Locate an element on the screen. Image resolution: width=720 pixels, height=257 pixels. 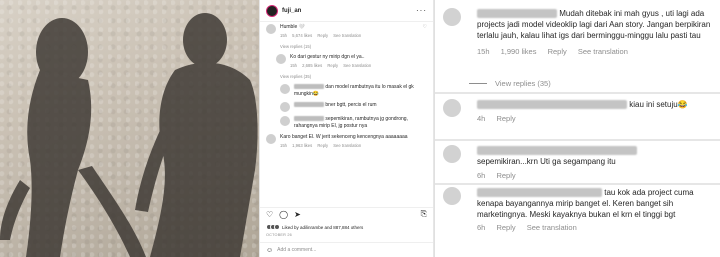
comment-text: Ko dari gestur ny mirip dgn el ya.. is located at coordinates (327, 57).